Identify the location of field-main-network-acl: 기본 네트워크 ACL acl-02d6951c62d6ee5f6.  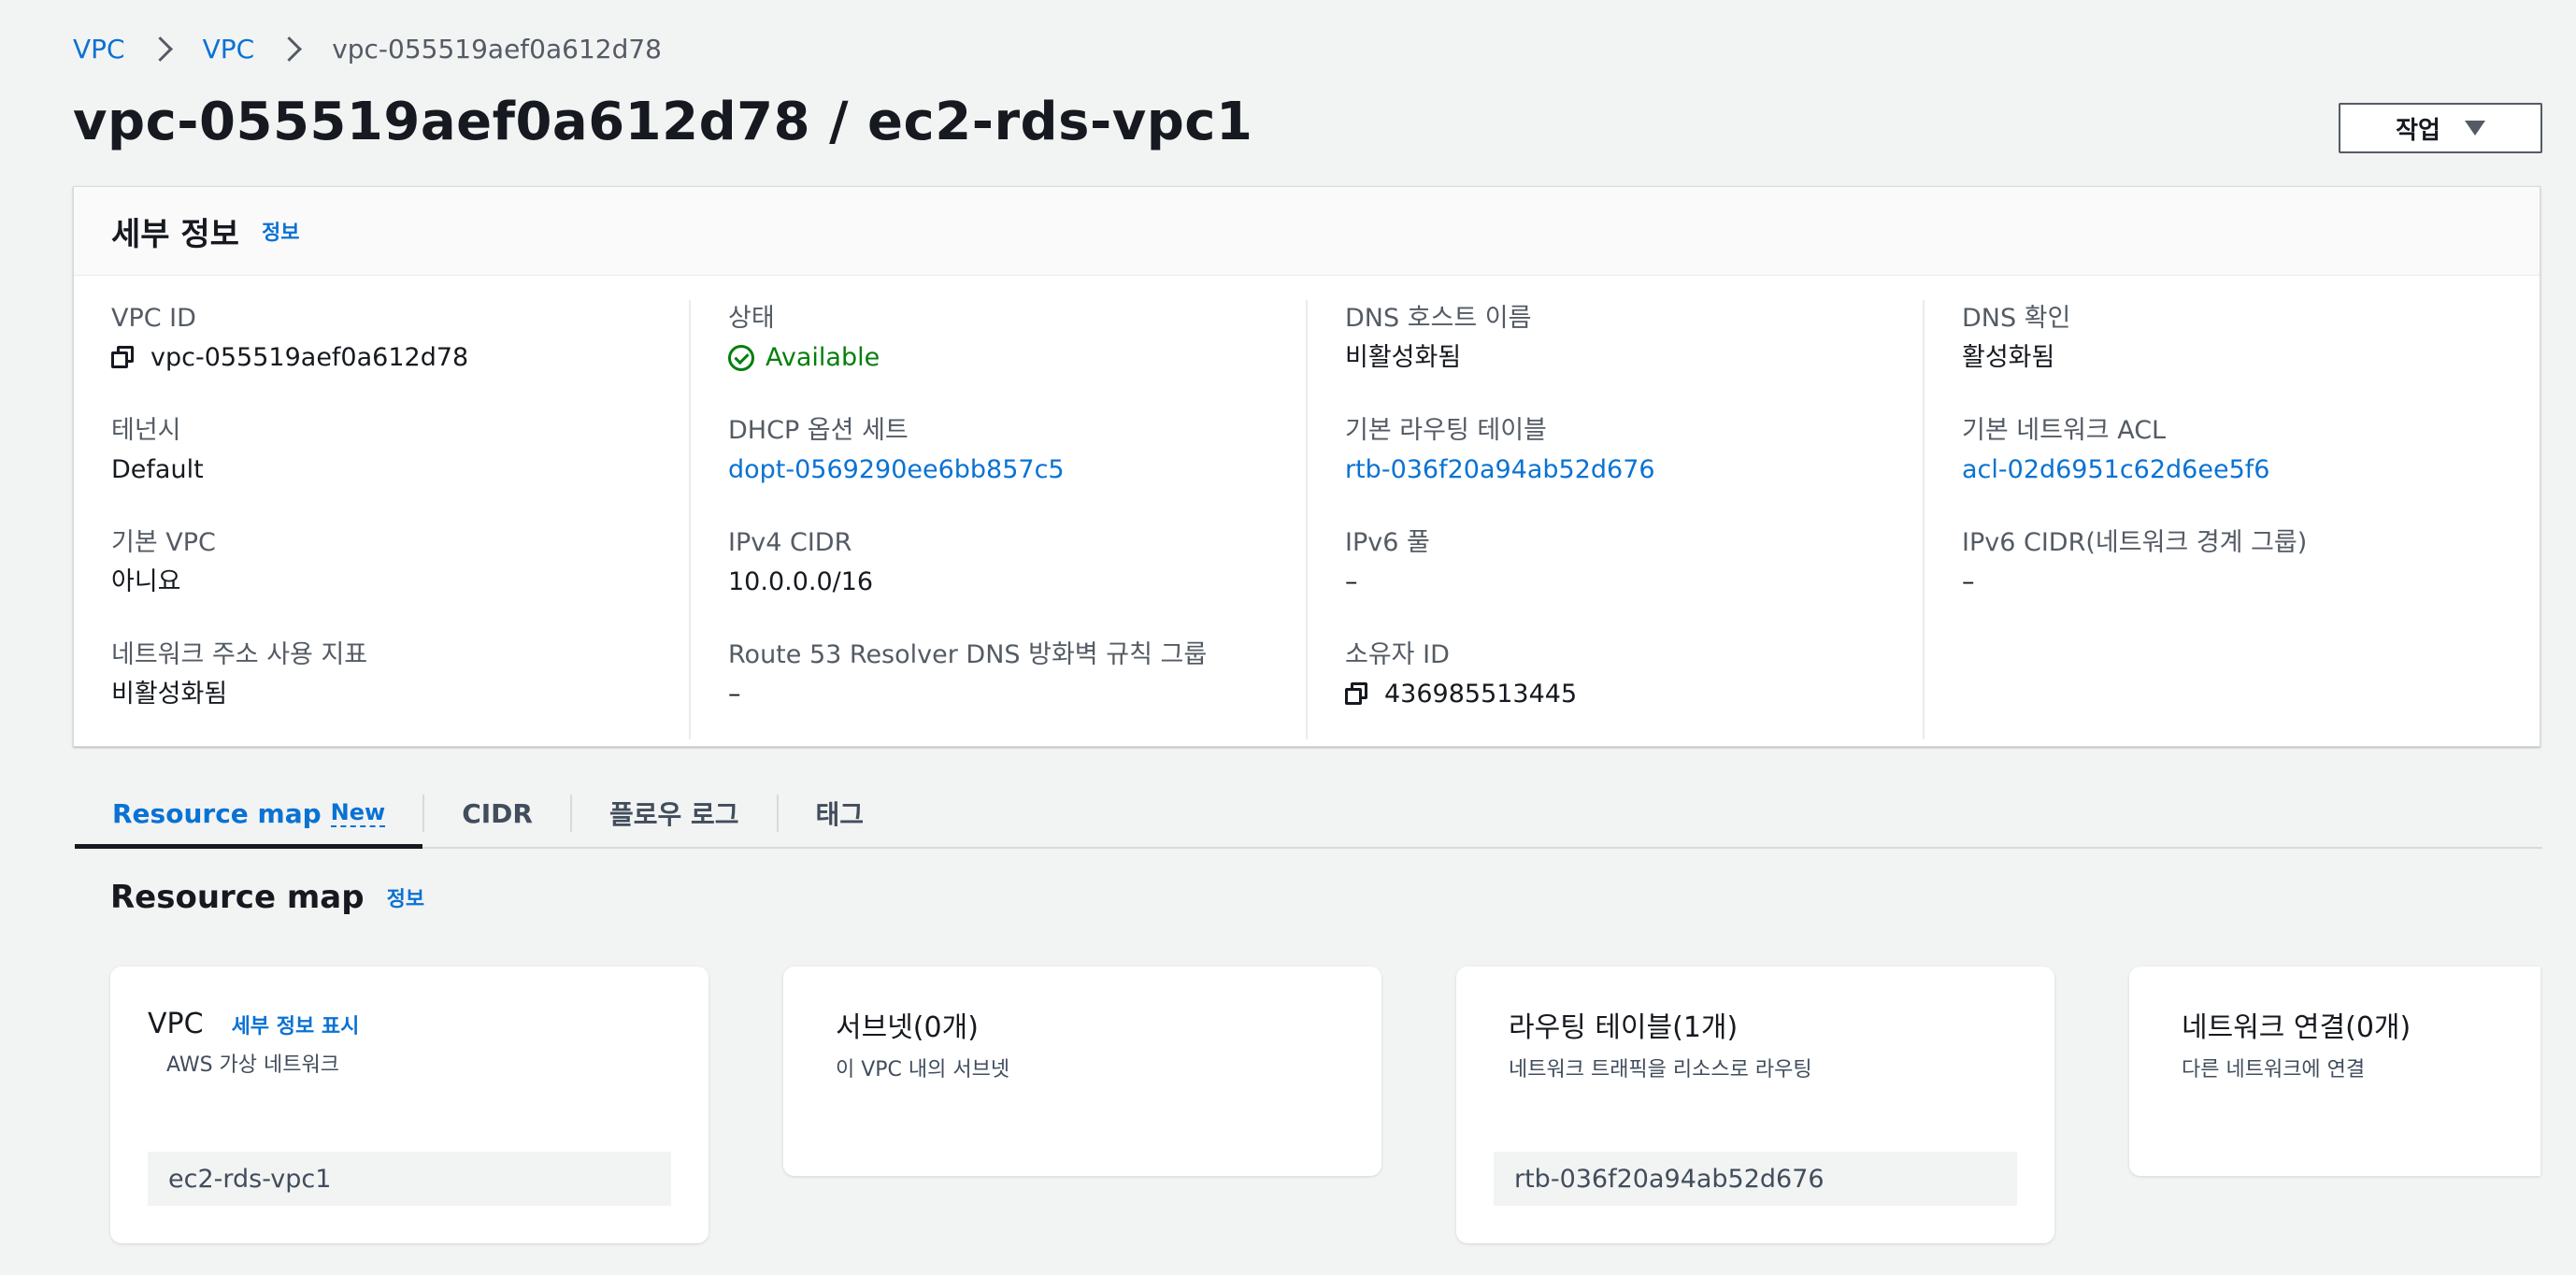
(2251, 468).